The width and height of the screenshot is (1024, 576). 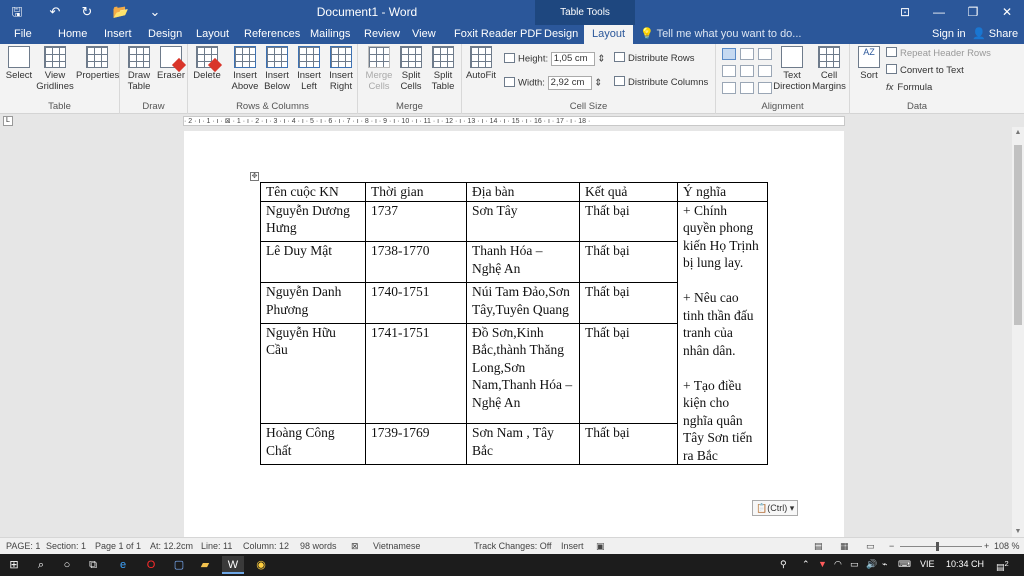 What do you see at coordinates (572, 59) in the screenshot?
I see `height-input: 1,05 cm` at bounding box center [572, 59].